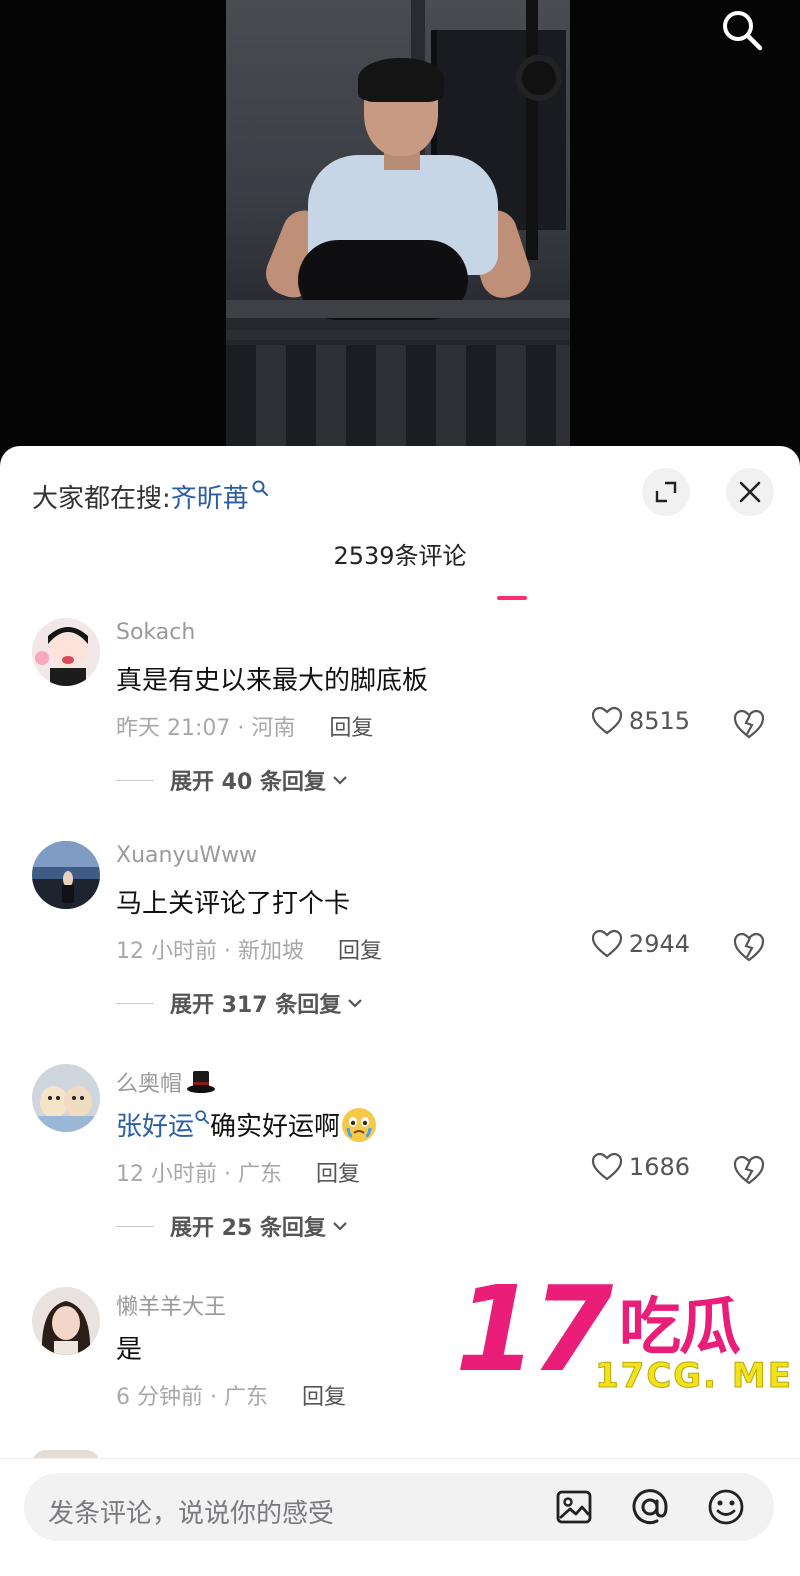 This screenshot has width=800, height=1576. I want to click on emoji-icon, so click(726, 1507).